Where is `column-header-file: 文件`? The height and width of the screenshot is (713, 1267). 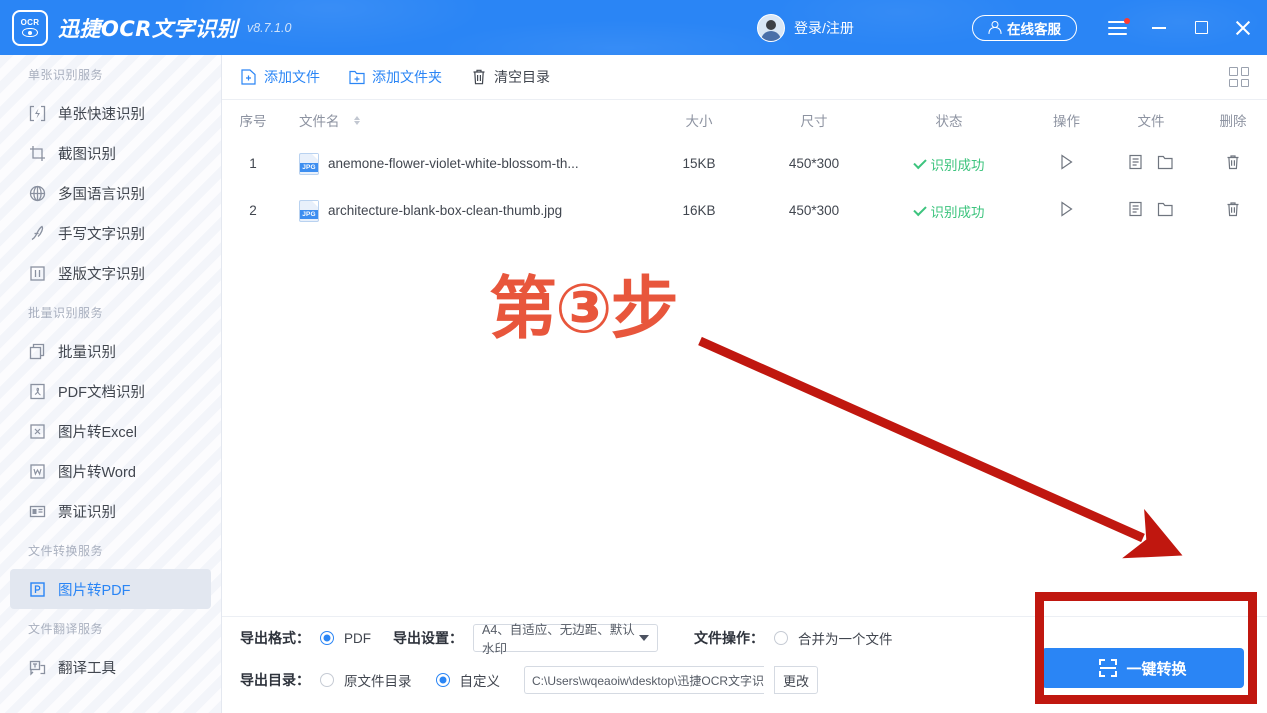 column-header-file: 文件 is located at coordinates (1151, 121).